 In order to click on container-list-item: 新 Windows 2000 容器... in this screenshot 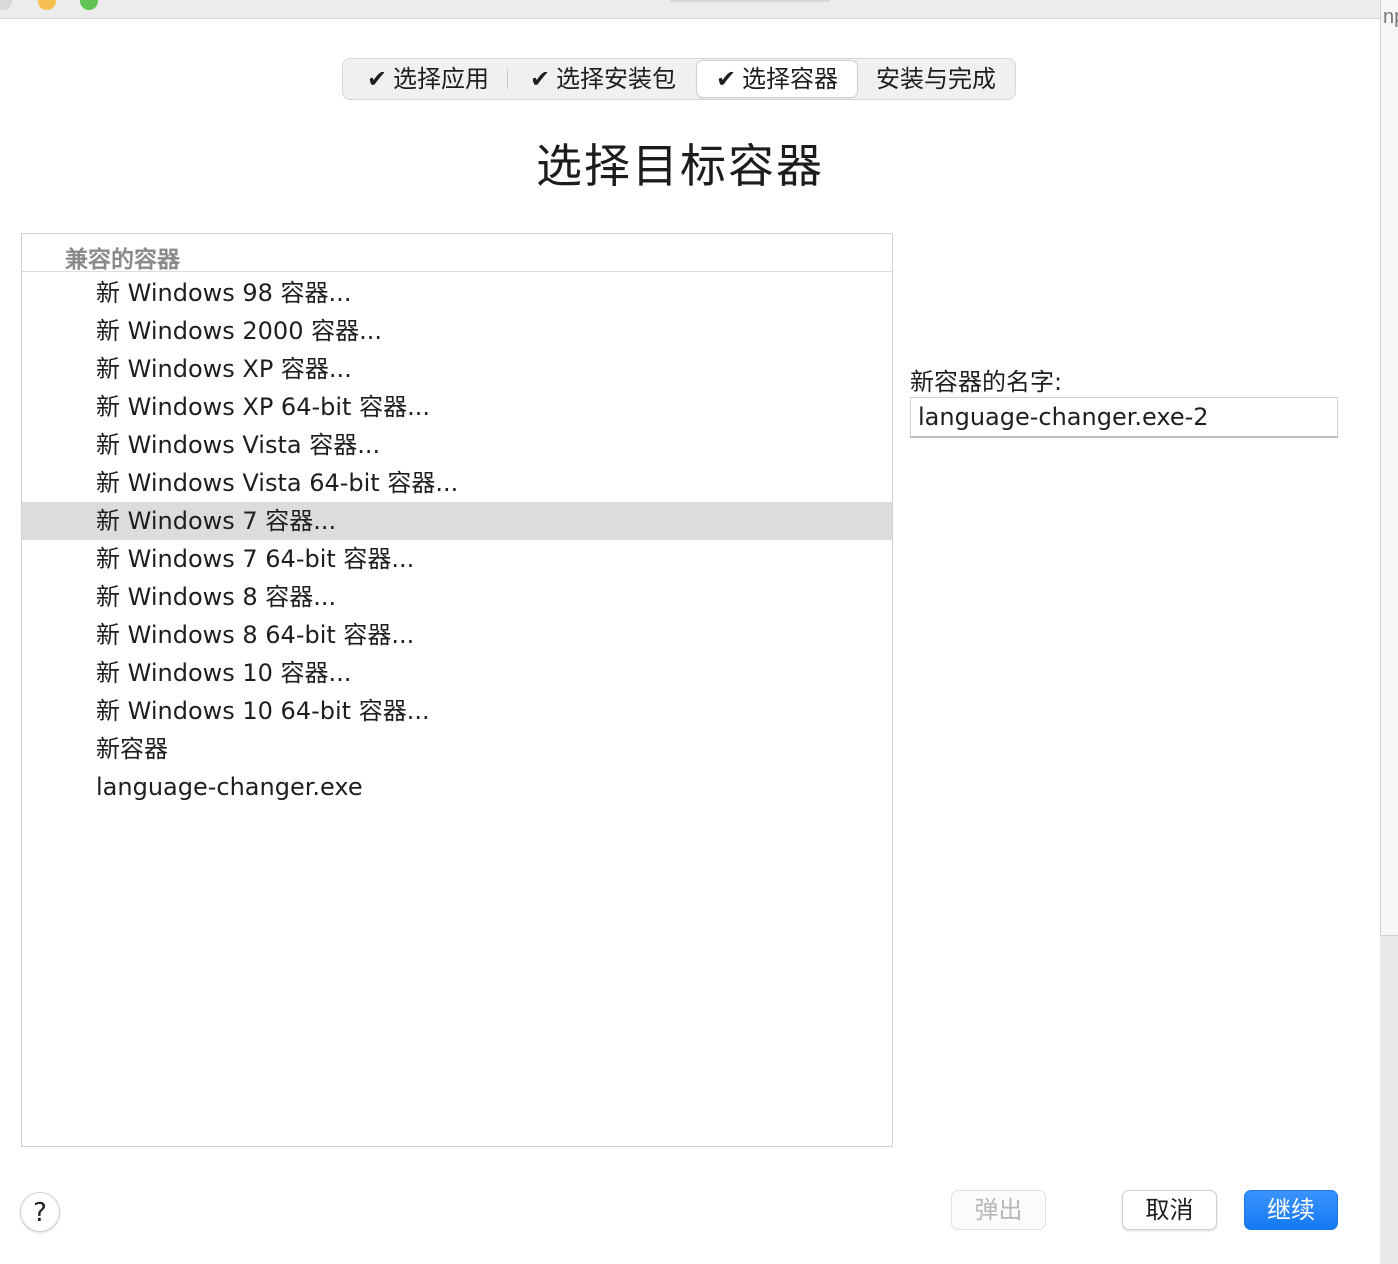, I will do `click(457, 331)`.